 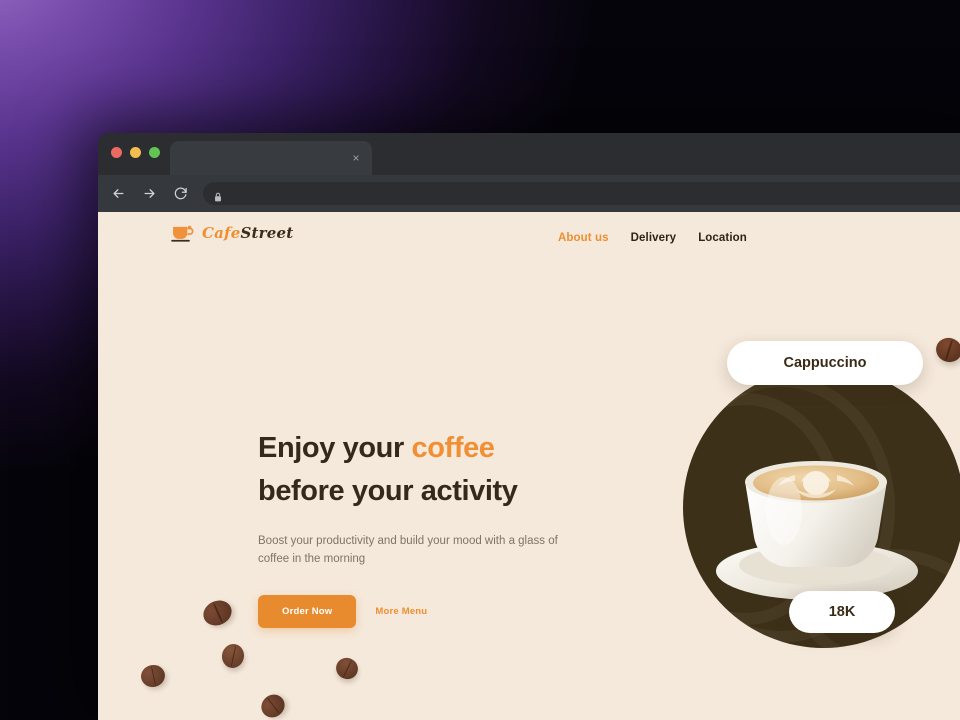 What do you see at coordinates (307, 612) in the screenshot?
I see `order-now-button: Order Now` at bounding box center [307, 612].